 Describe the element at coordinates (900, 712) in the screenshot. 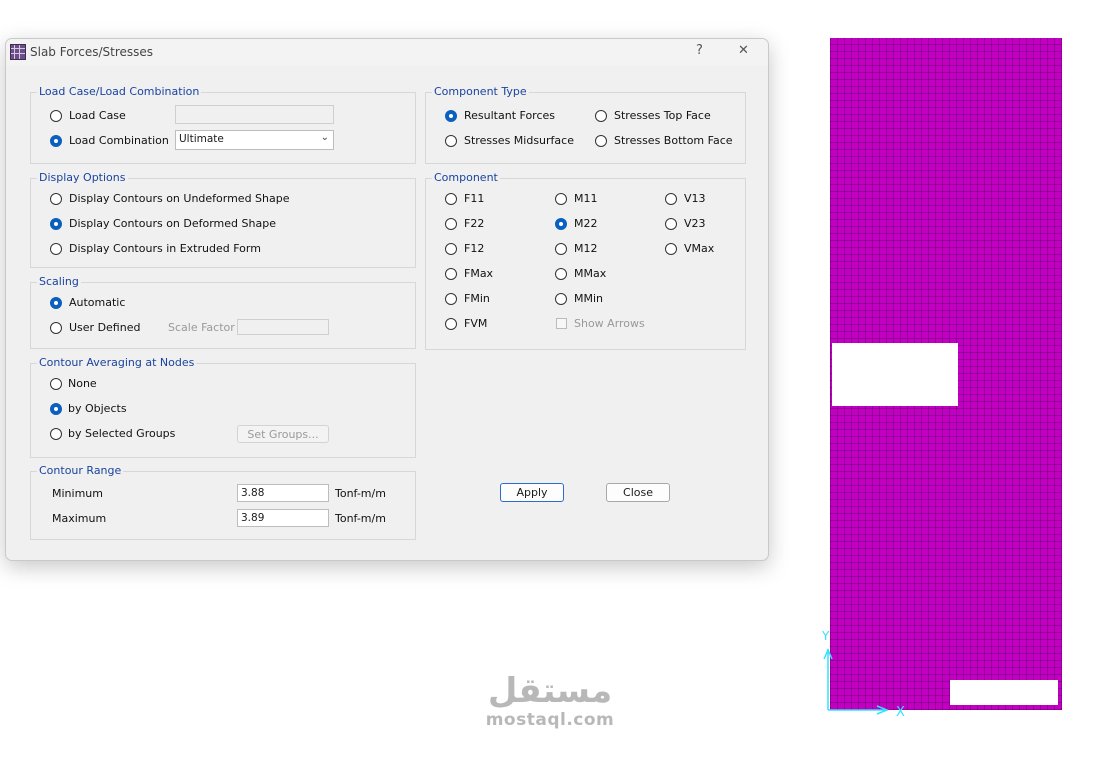

I see `x-axis-label: X` at that location.